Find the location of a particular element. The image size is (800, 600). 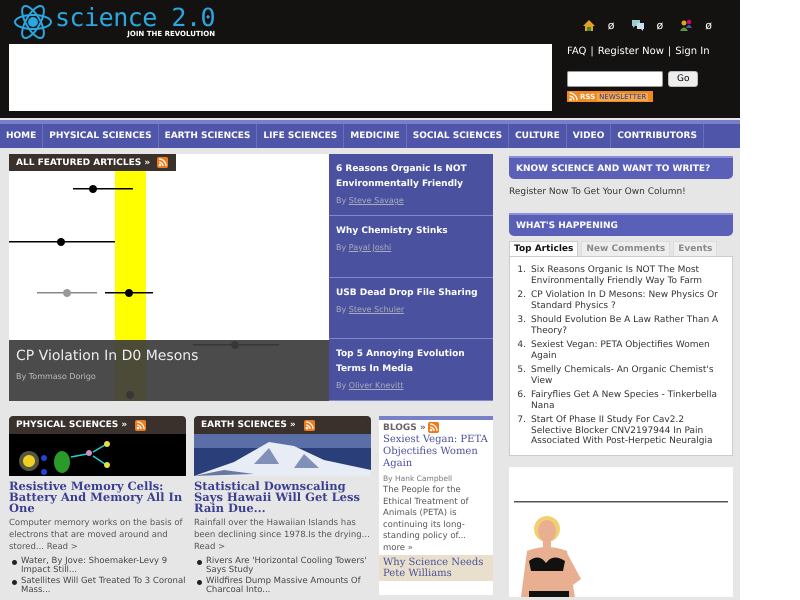

list-number: 6. is located at coordinates (521, 396).